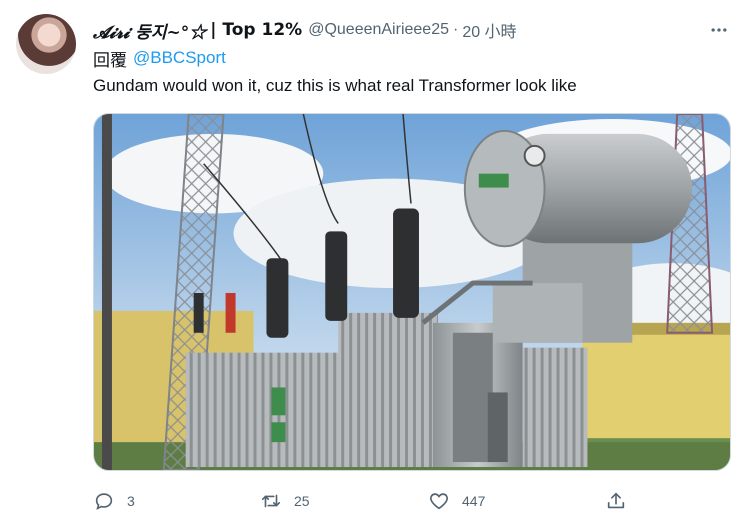 The image size is (750, 530). Describe the element at coordinates (46, 44) in the screenshot. I see `avatar` at that location.